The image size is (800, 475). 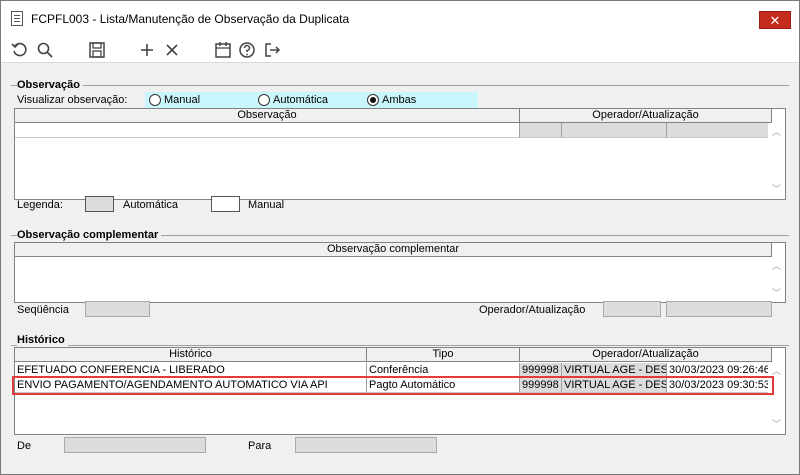 I want to click on col-historico: Histórico, so click(x=191, y=355).